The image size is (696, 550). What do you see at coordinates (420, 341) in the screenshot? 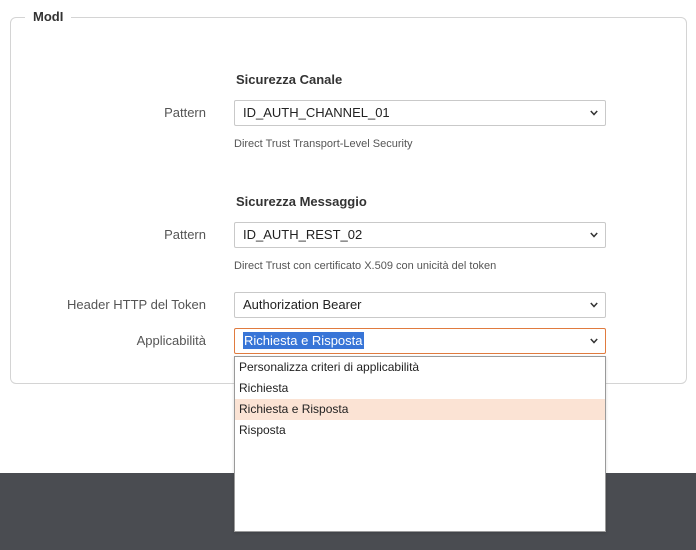
I see `applicabilita-select: Richiesta e Risposta` at bounding box center [420, 341].